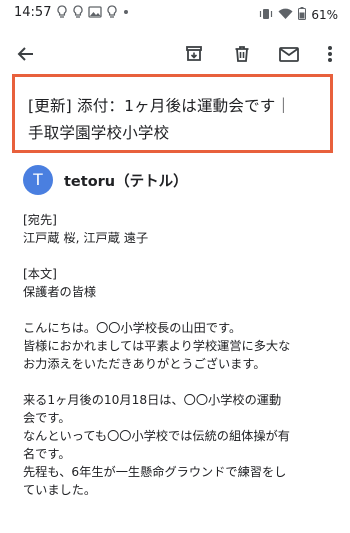 The image size is (350, 533). Describe the element at coordinates (40, 274) in the screenshot. I see `body-label: [本文]` at that location.